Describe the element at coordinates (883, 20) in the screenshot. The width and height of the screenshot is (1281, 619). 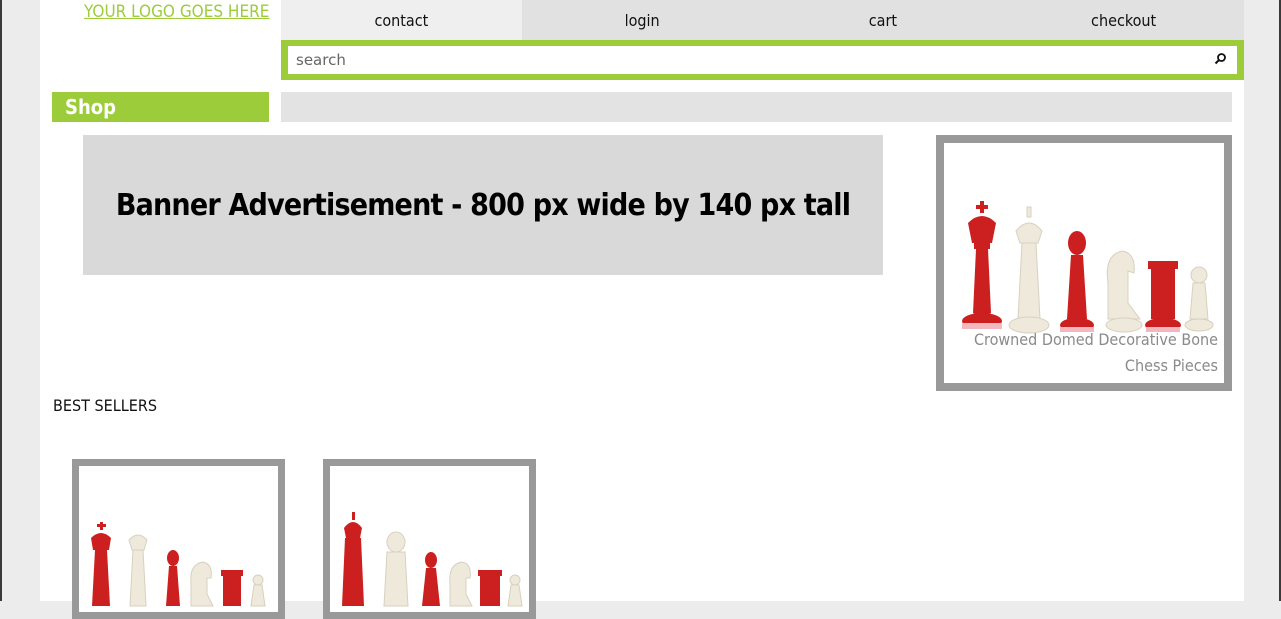
I see `nav-cart: cart` at that location.